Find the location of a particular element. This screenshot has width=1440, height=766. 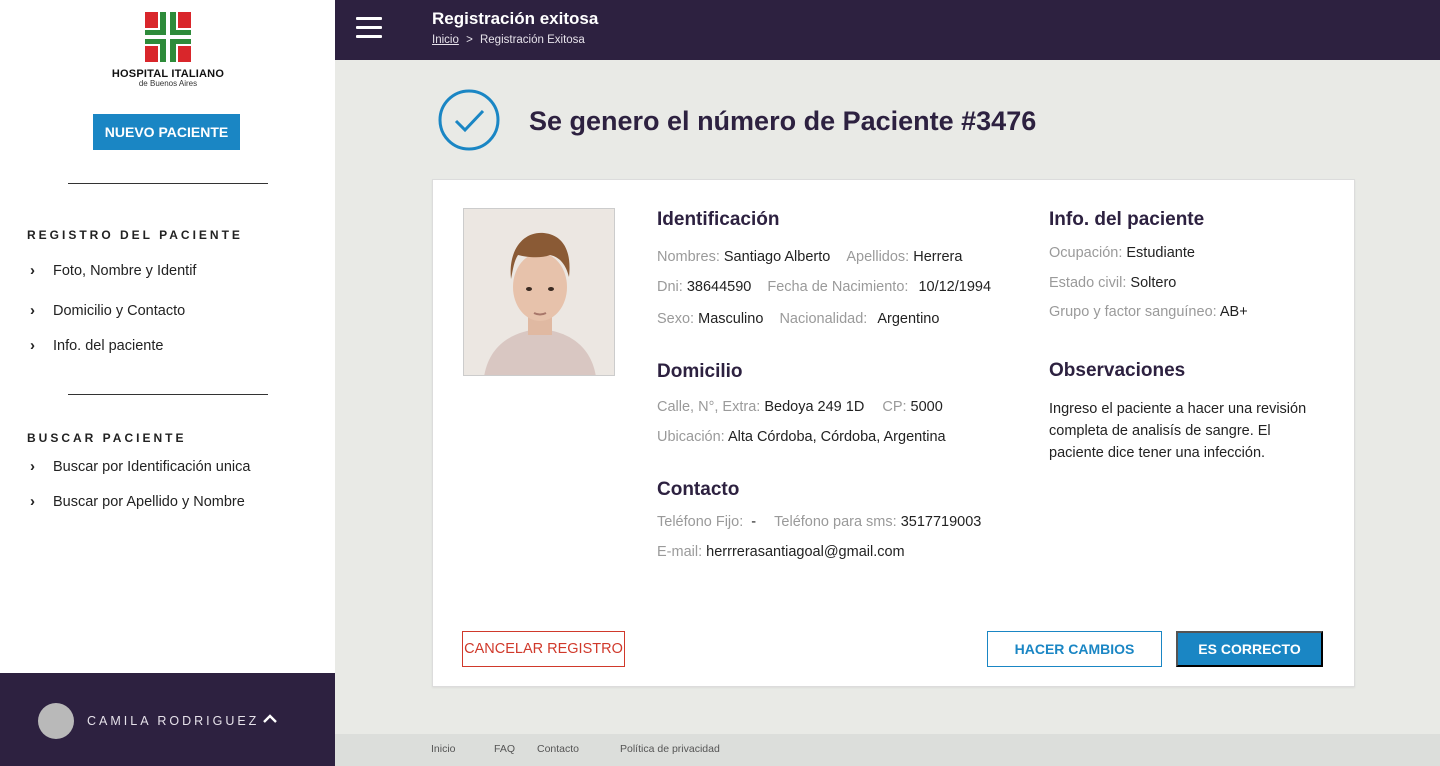

info-row-marital-status: Estado civil: Soltero is located at coordinates (1112, 283).